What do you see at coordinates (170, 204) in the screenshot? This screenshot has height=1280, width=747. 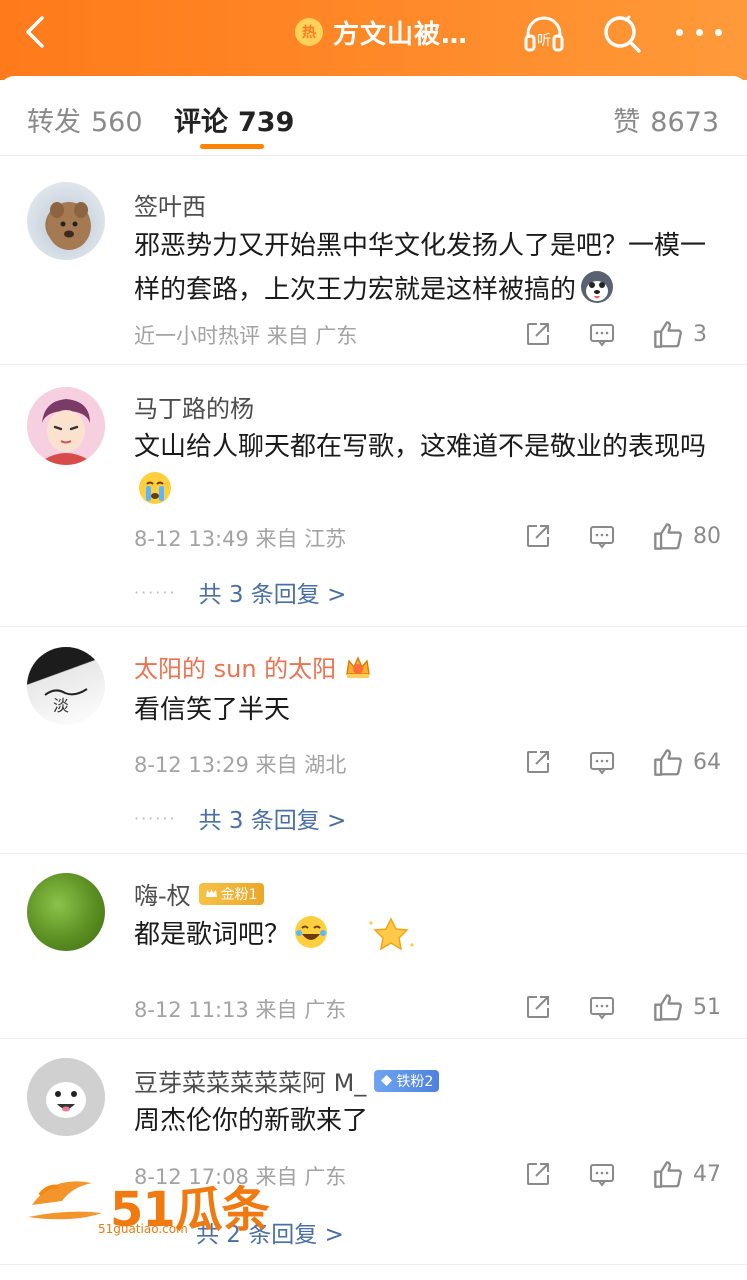 I see `username: 签叶西` at bounding box center [170, 204].